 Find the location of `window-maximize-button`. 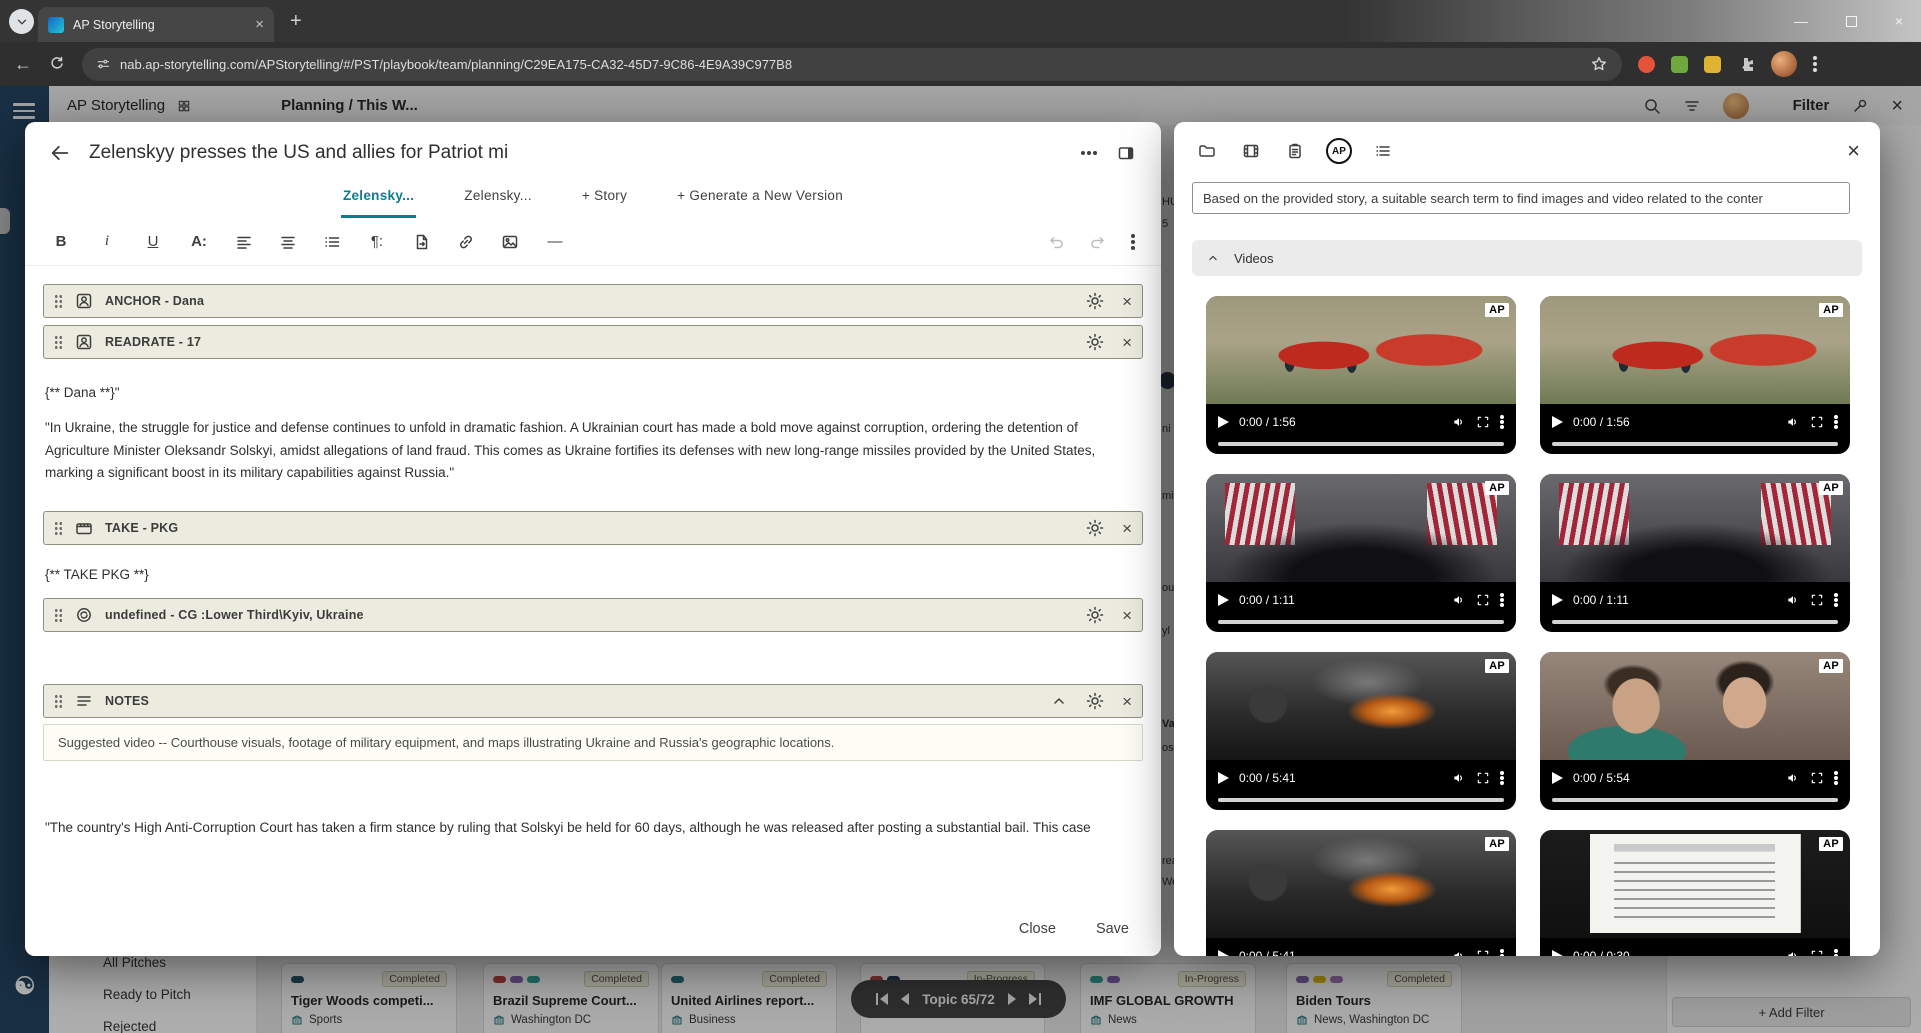

window-maximize-button is located at coordinates (1851, 21).